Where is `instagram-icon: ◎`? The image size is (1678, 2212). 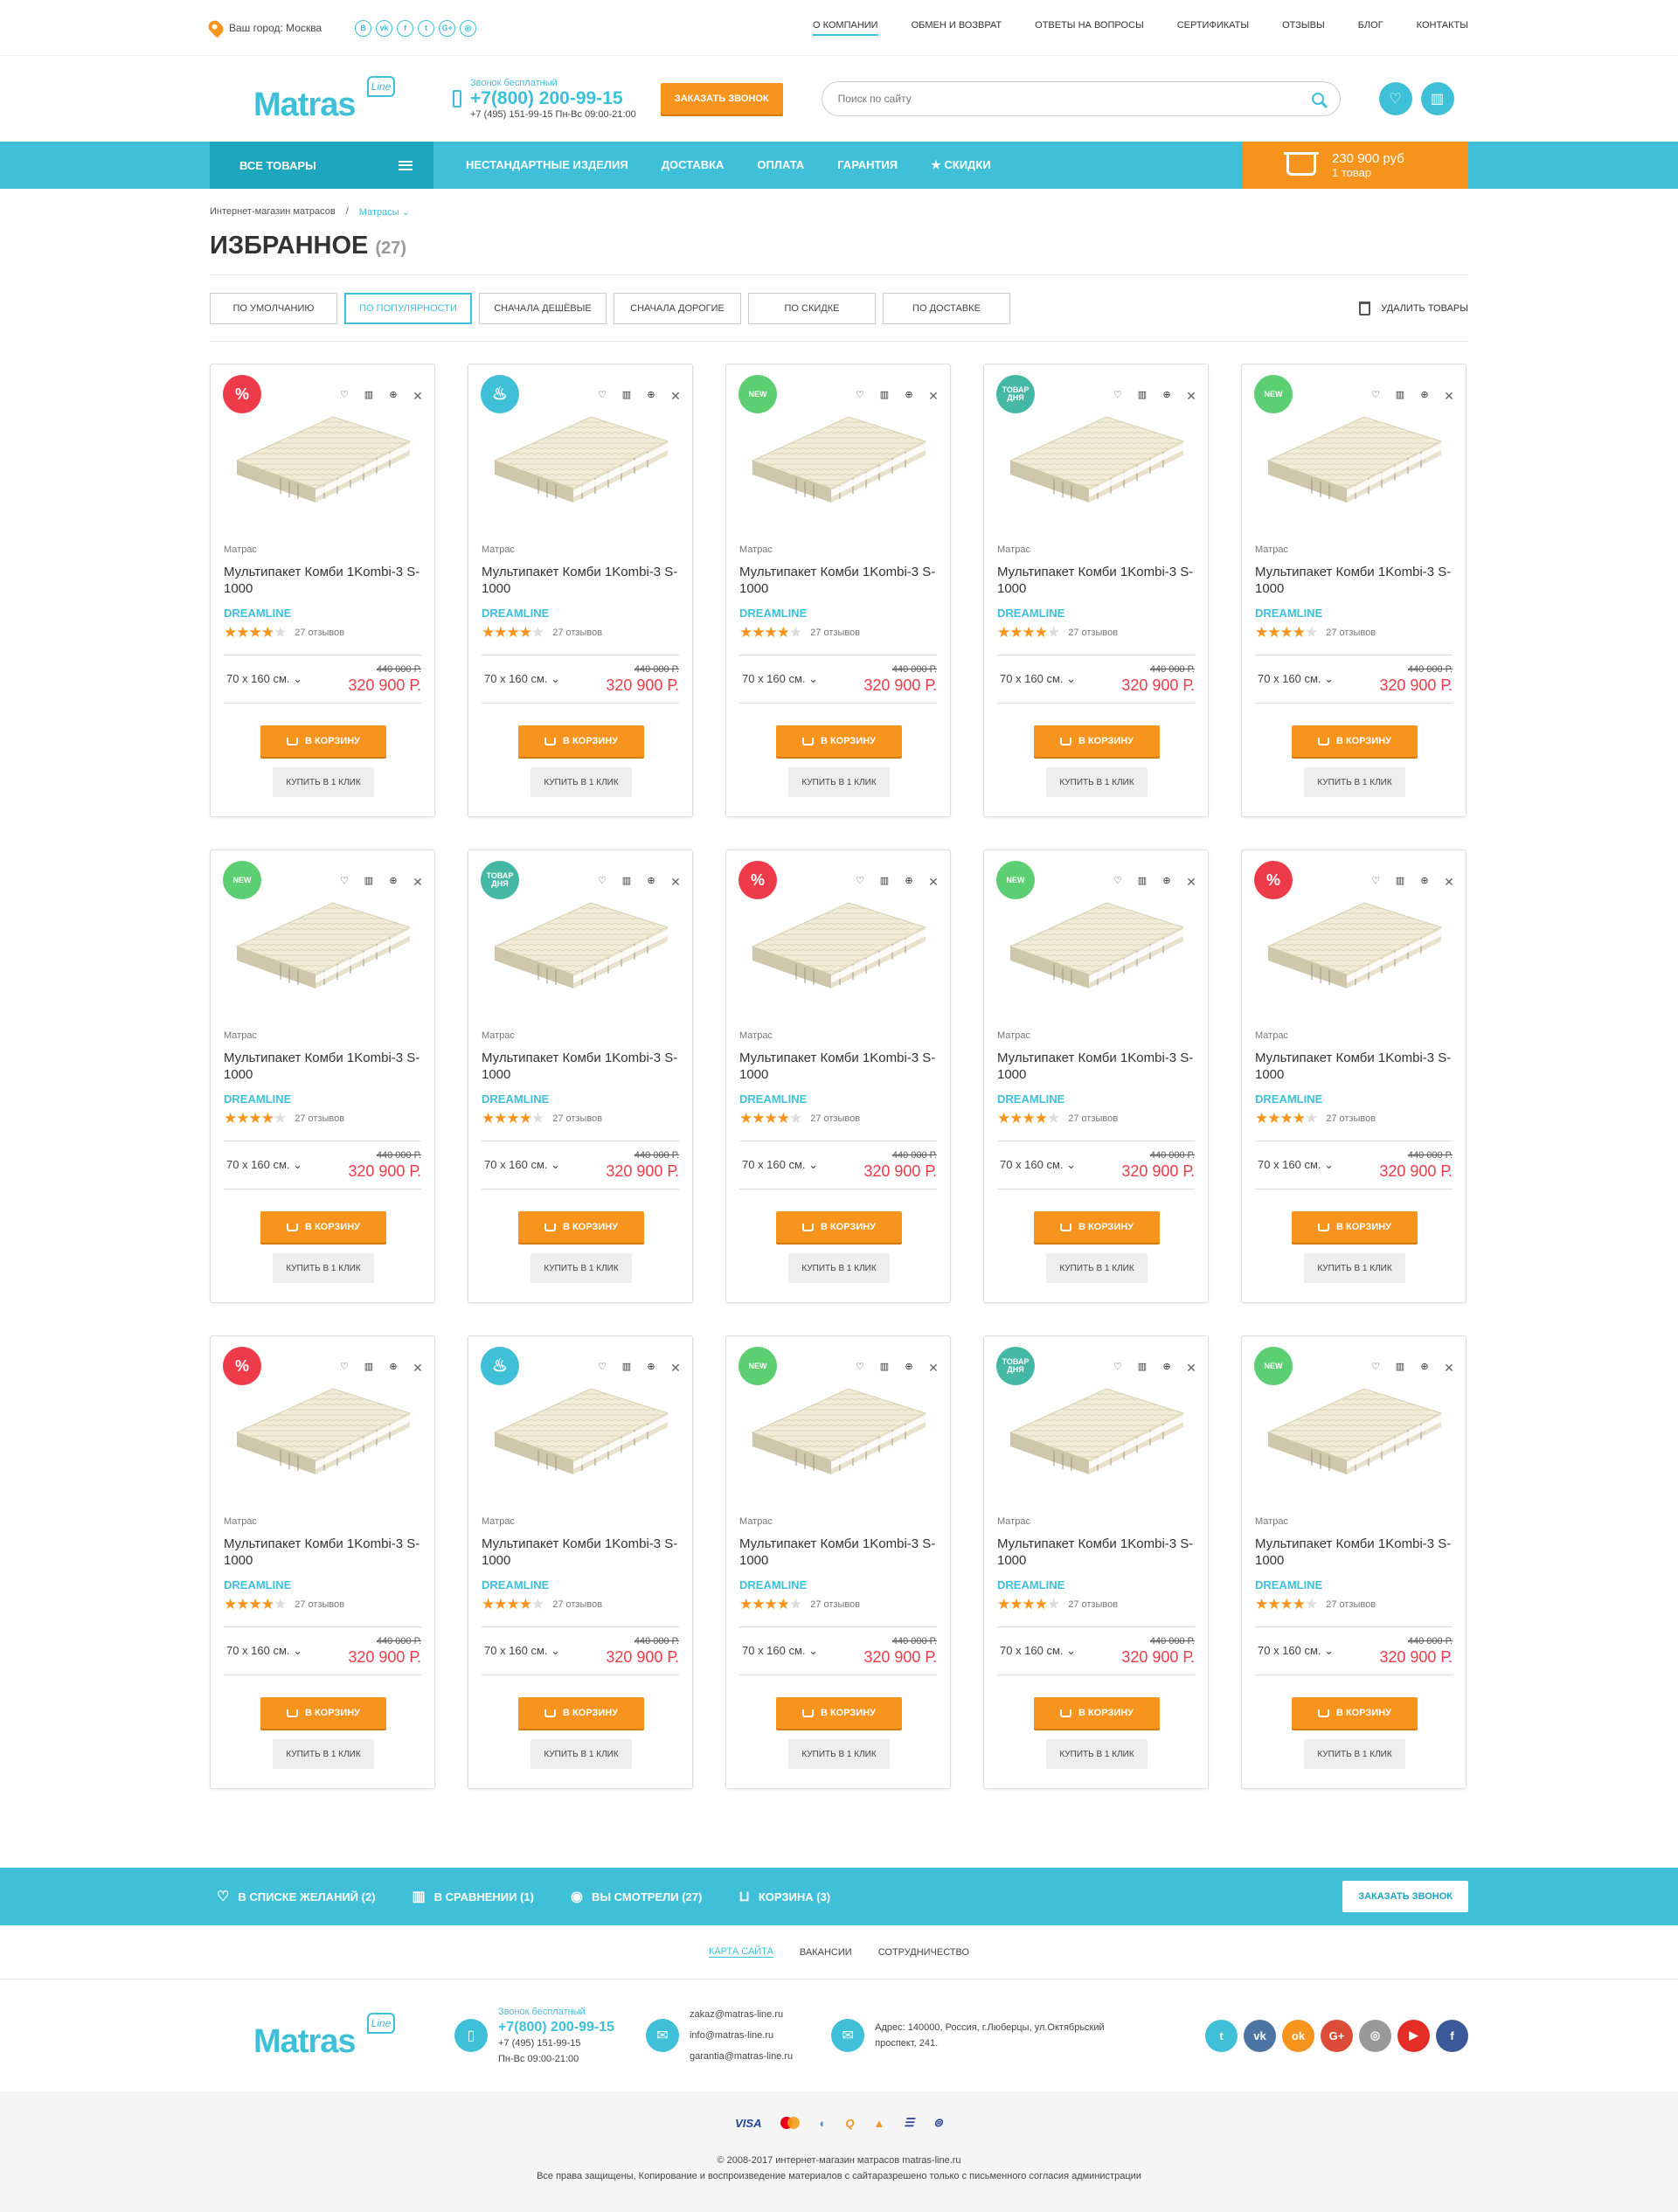 instagram-icon: ◎ is located at coordinates (468, 28).